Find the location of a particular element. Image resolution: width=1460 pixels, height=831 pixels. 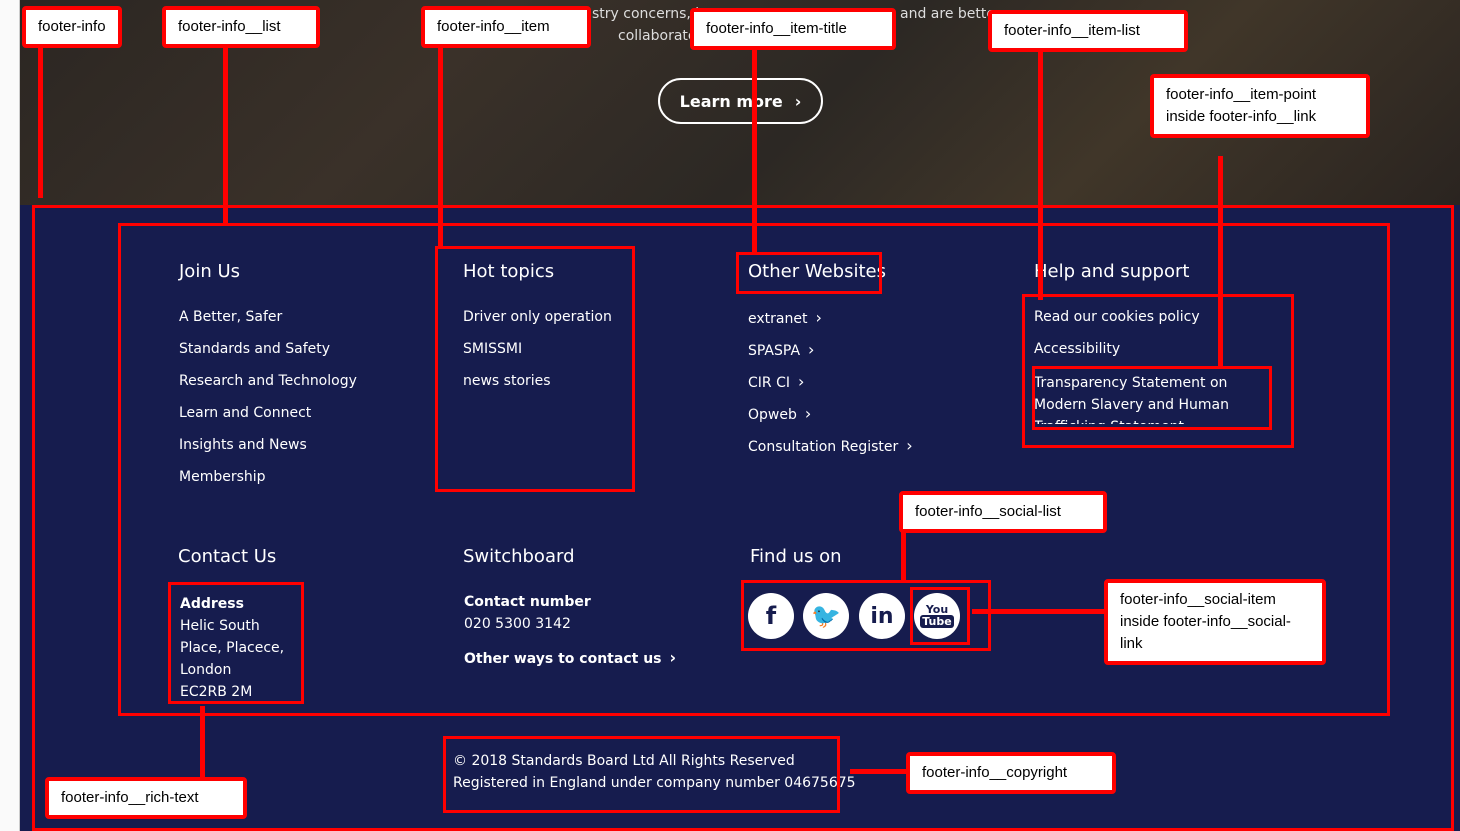

ruler is located at coordinates (10, 415).